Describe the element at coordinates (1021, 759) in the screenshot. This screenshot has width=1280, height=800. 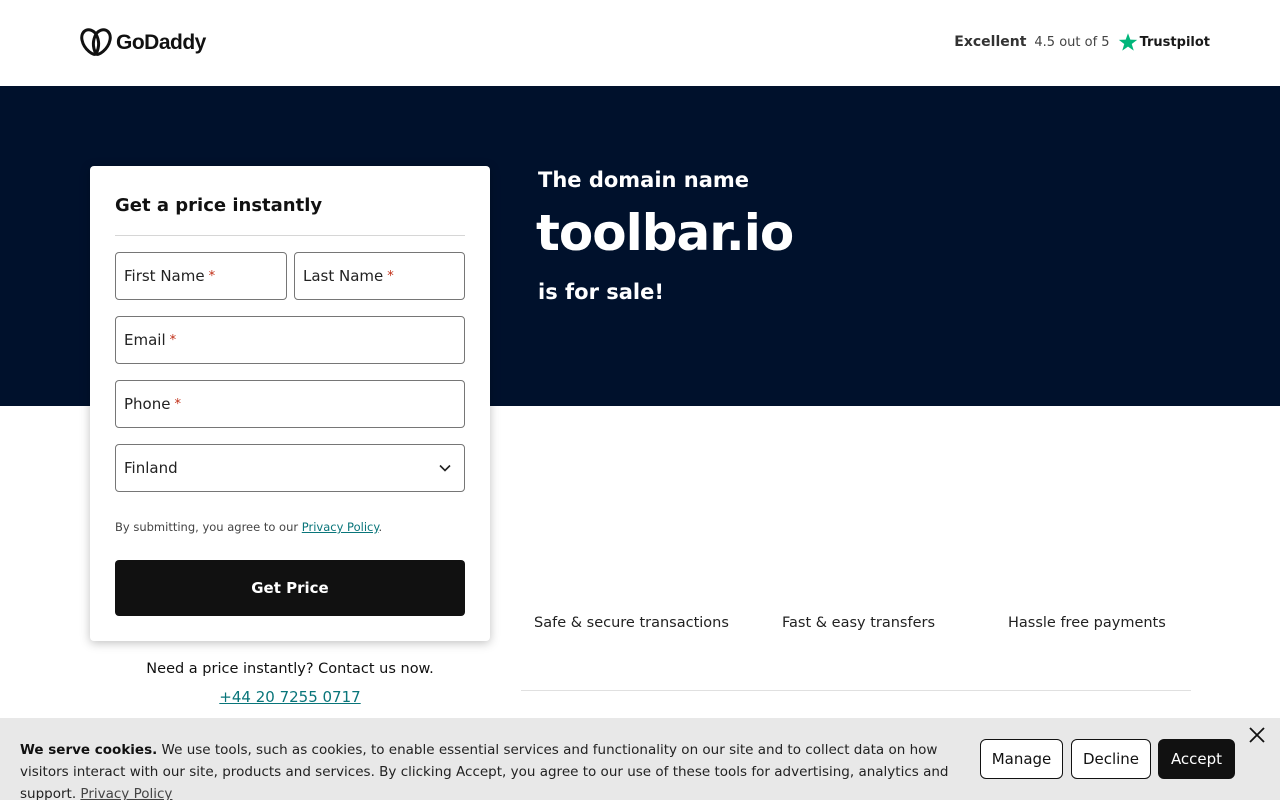
I see `manage-cookies-button: Manage` at that location.